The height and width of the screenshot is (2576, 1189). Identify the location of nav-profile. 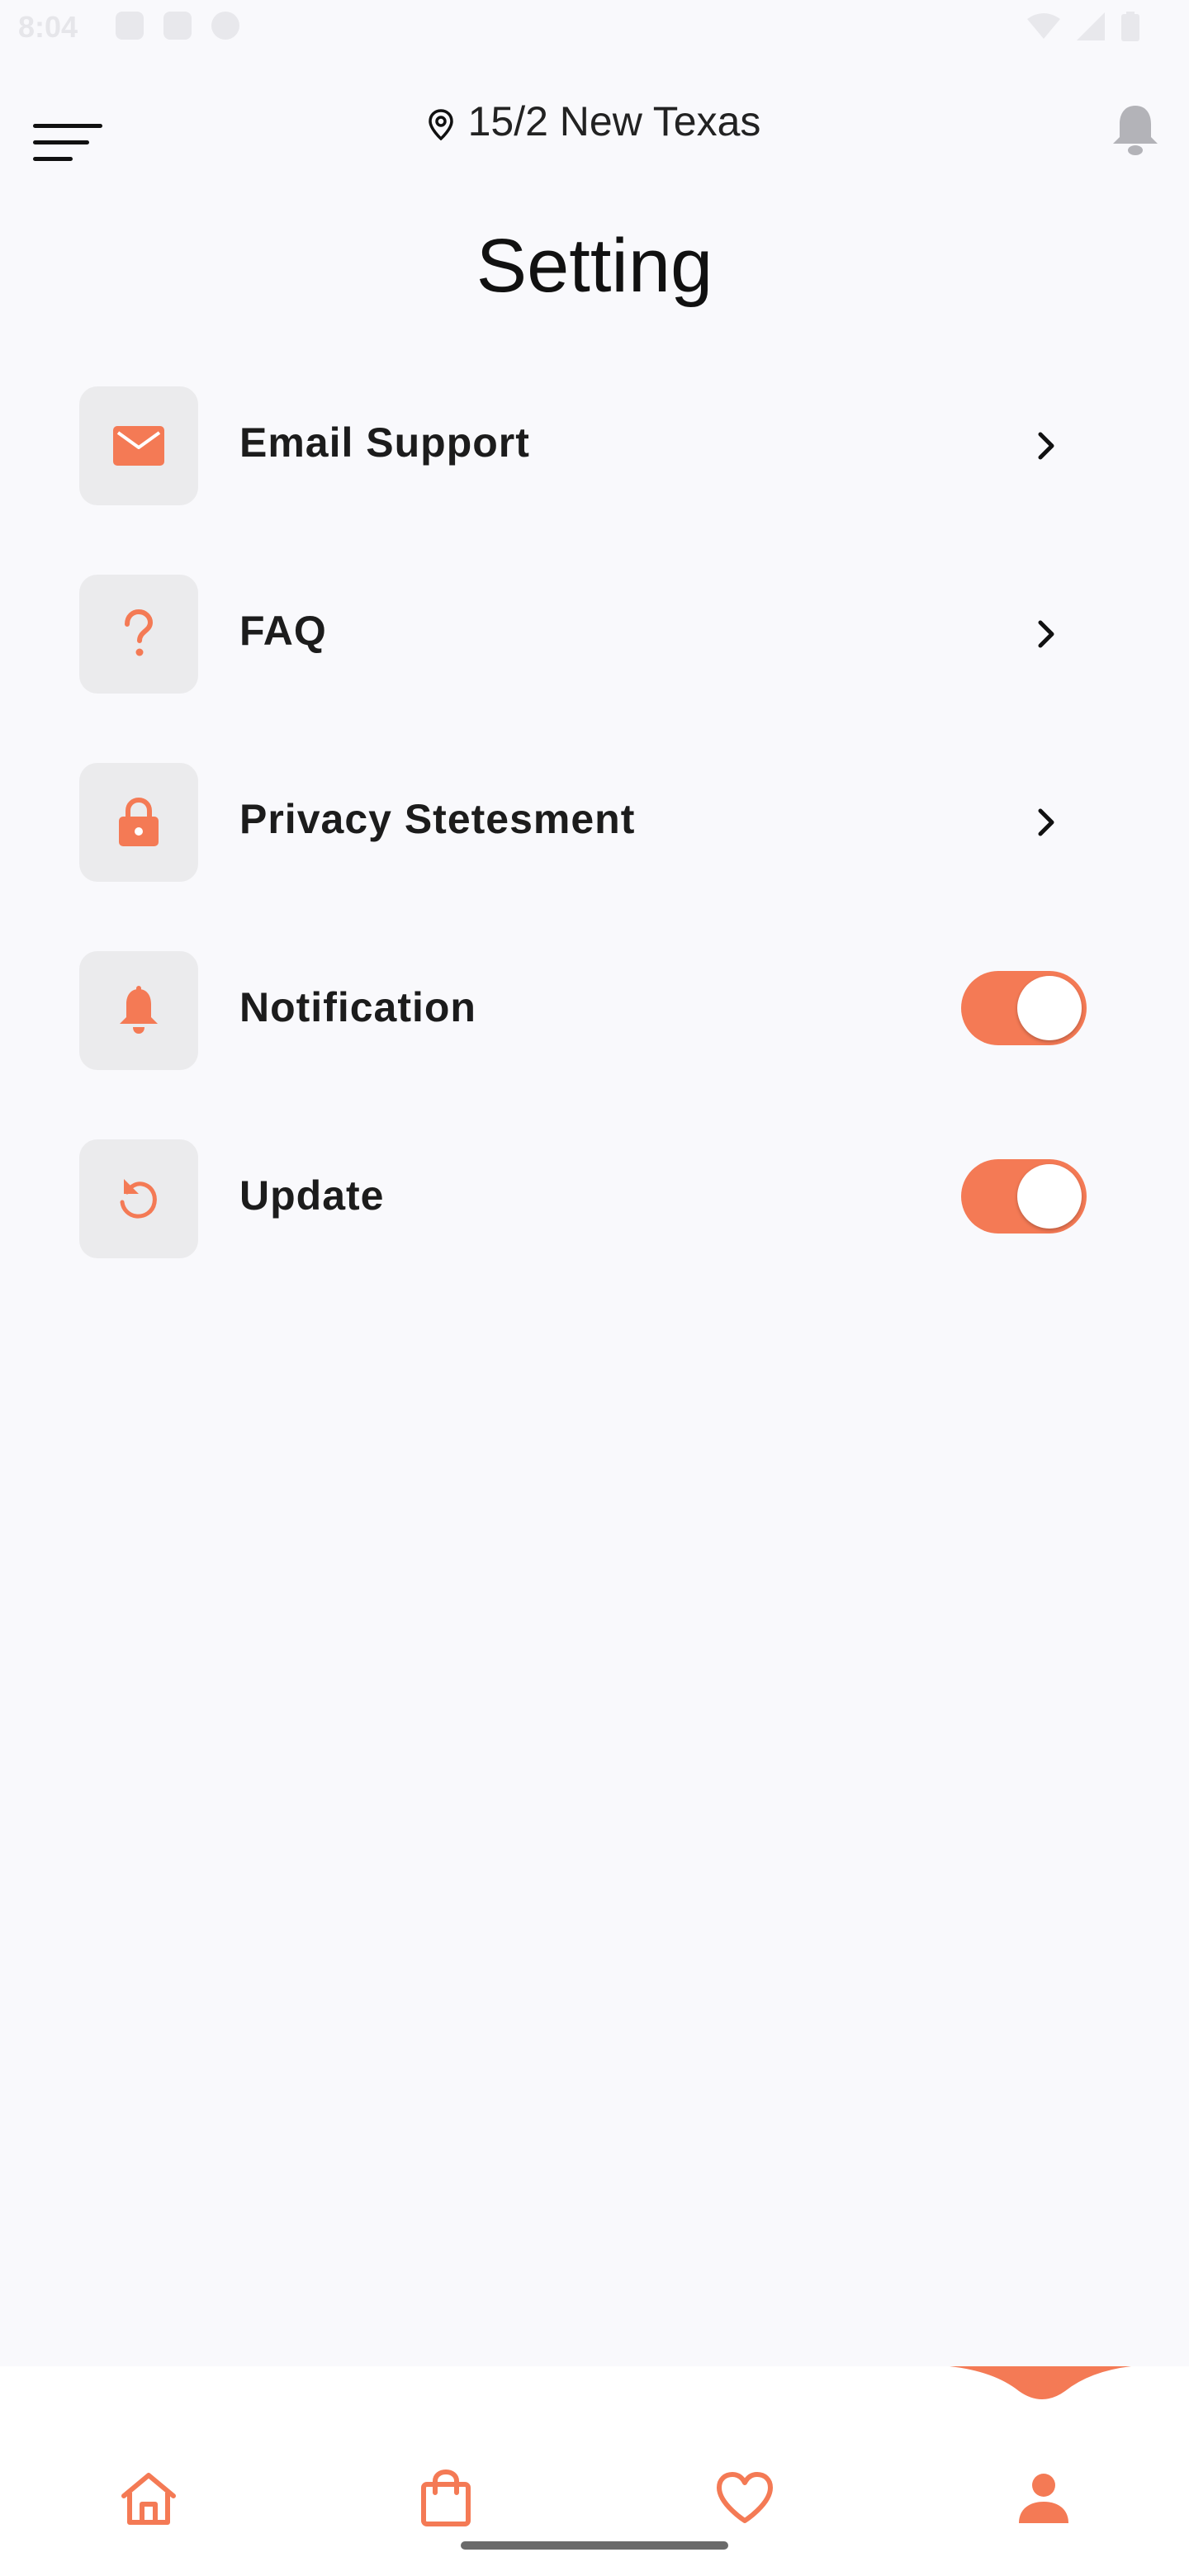
(1044, 2498).